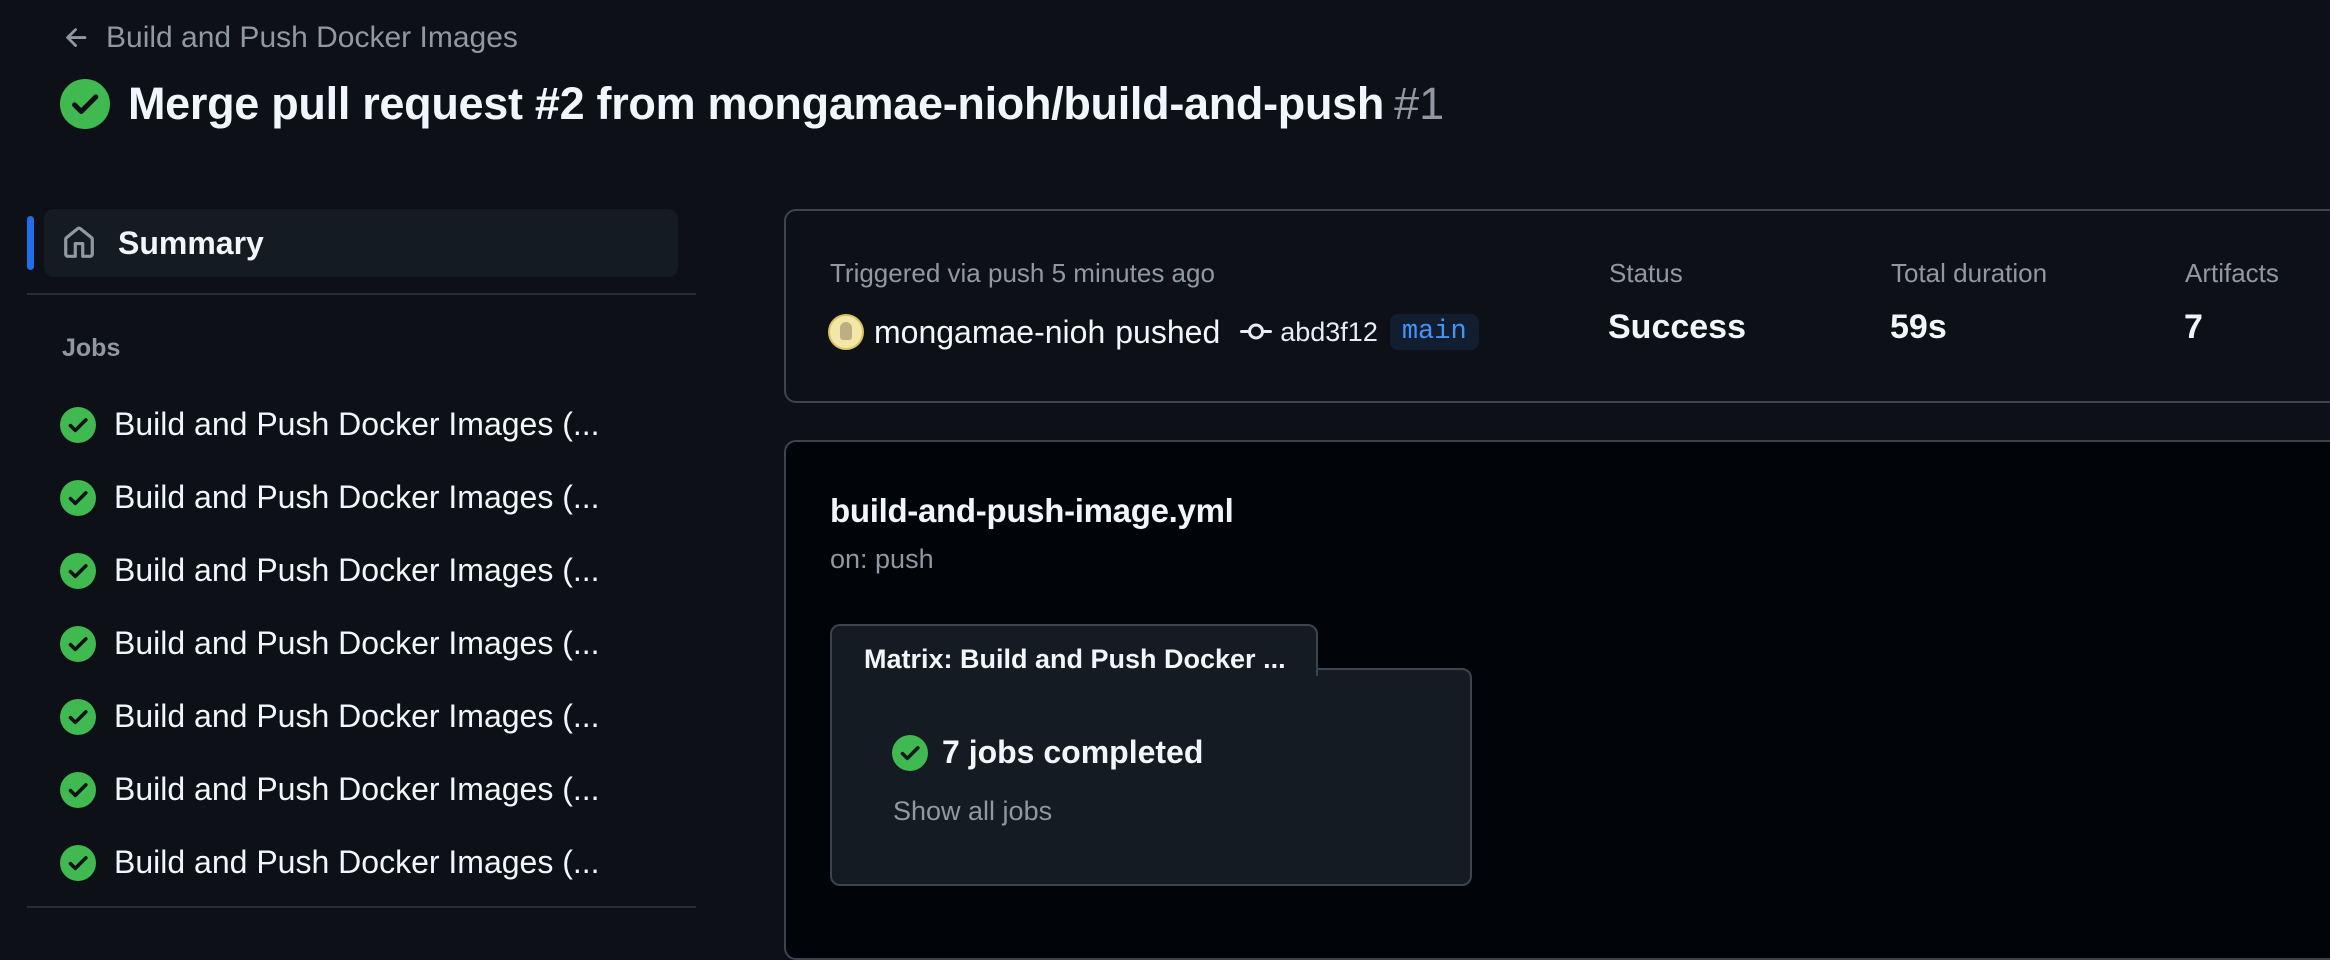 The height and width of the screenshot is (960, 2330). What do you see at coordinates (989, 332) in the screenshot?
I see `actor-link: mongamae-nioh` at bounding box center [989, 332].